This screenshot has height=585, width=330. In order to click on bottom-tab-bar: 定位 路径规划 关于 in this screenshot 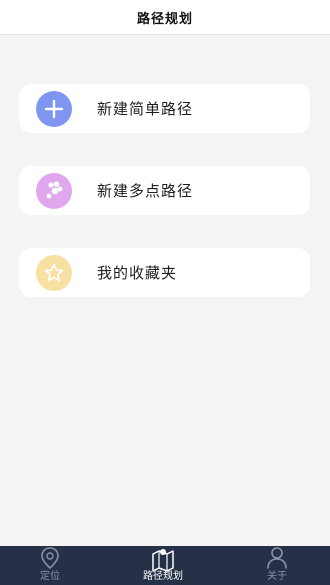, I will do `click(165, 565)`.